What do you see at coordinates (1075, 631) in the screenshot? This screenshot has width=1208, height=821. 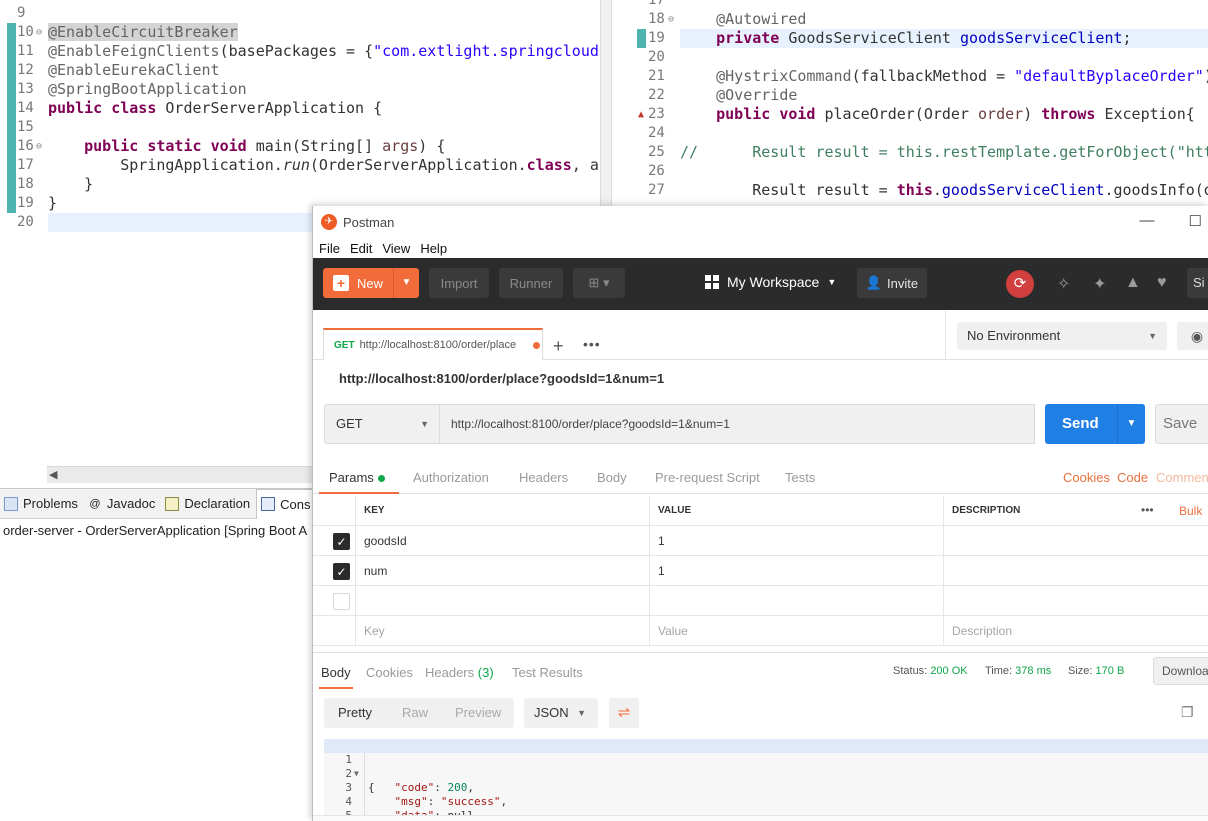 I see `description-input: Description` at bounding box center [1075, 631].